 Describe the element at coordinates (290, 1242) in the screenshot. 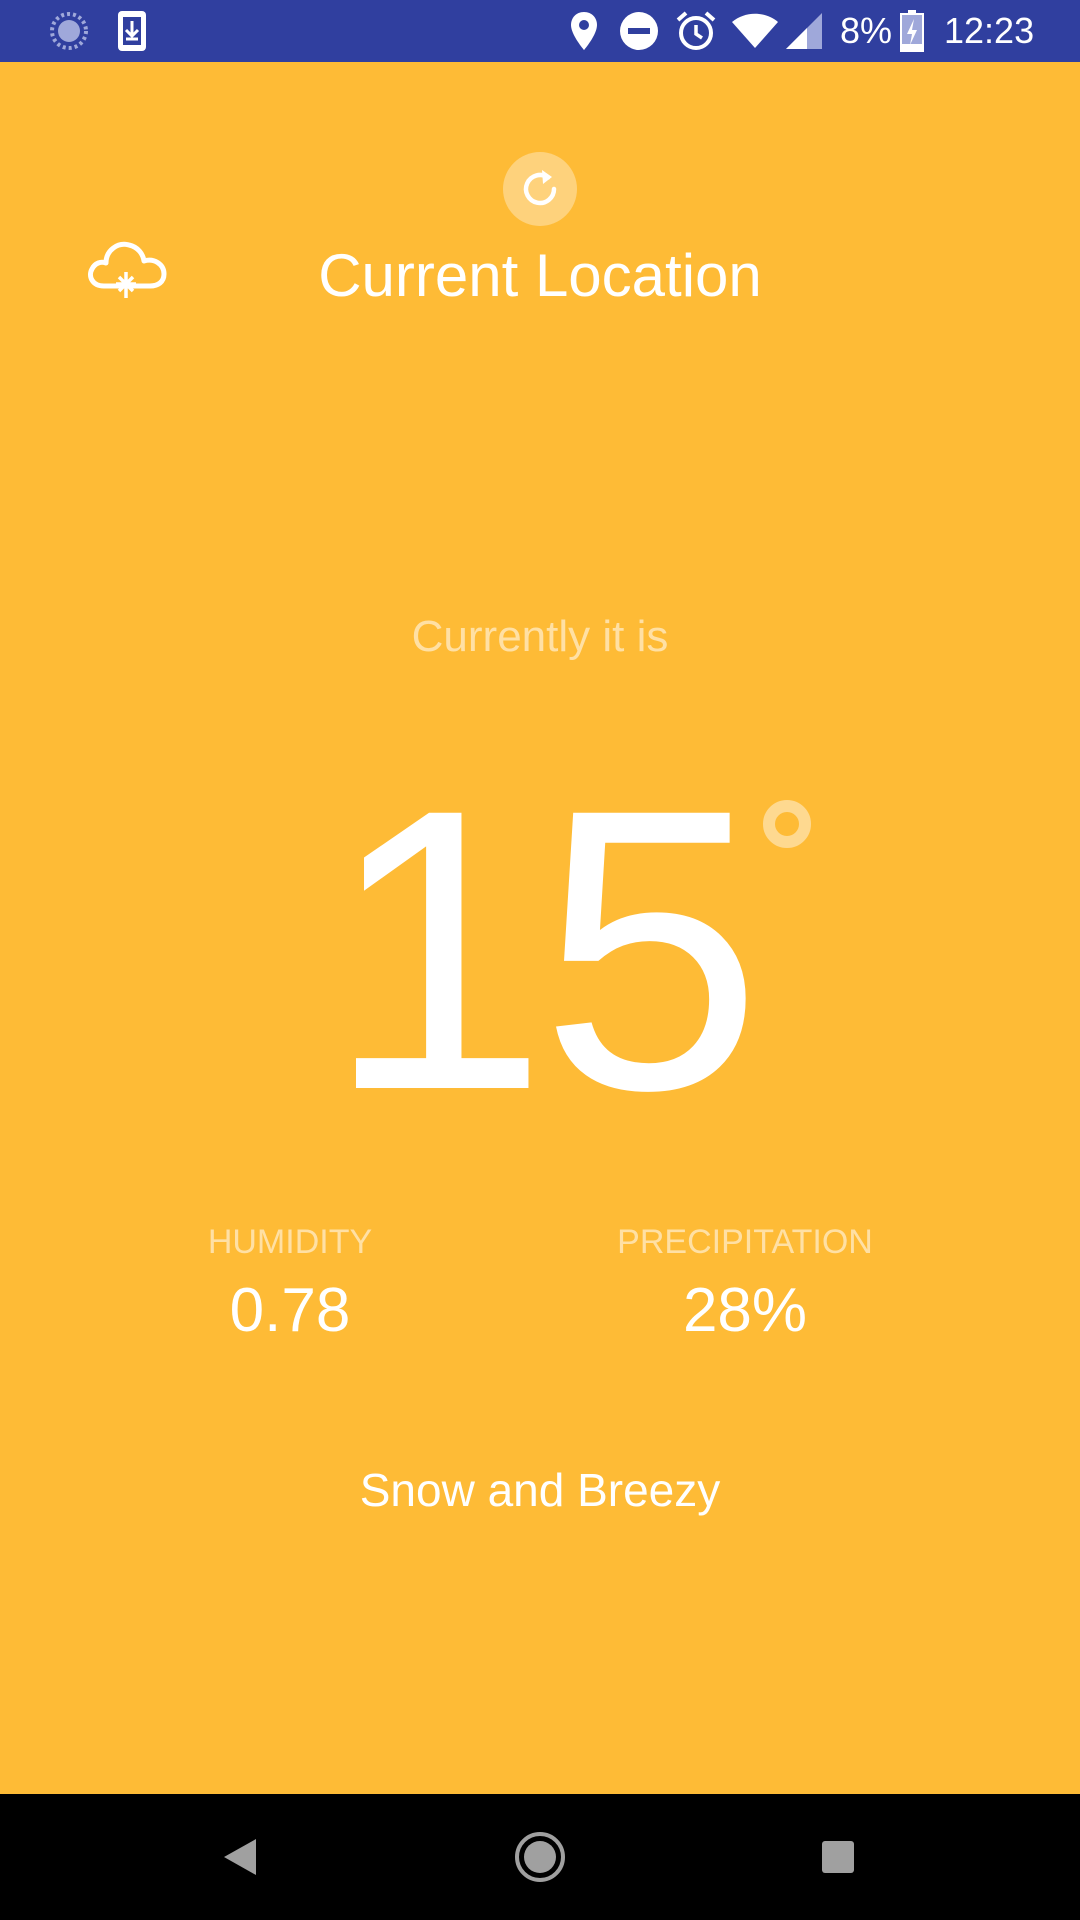

I see `humidity-label: HUMIDITY` at that location.